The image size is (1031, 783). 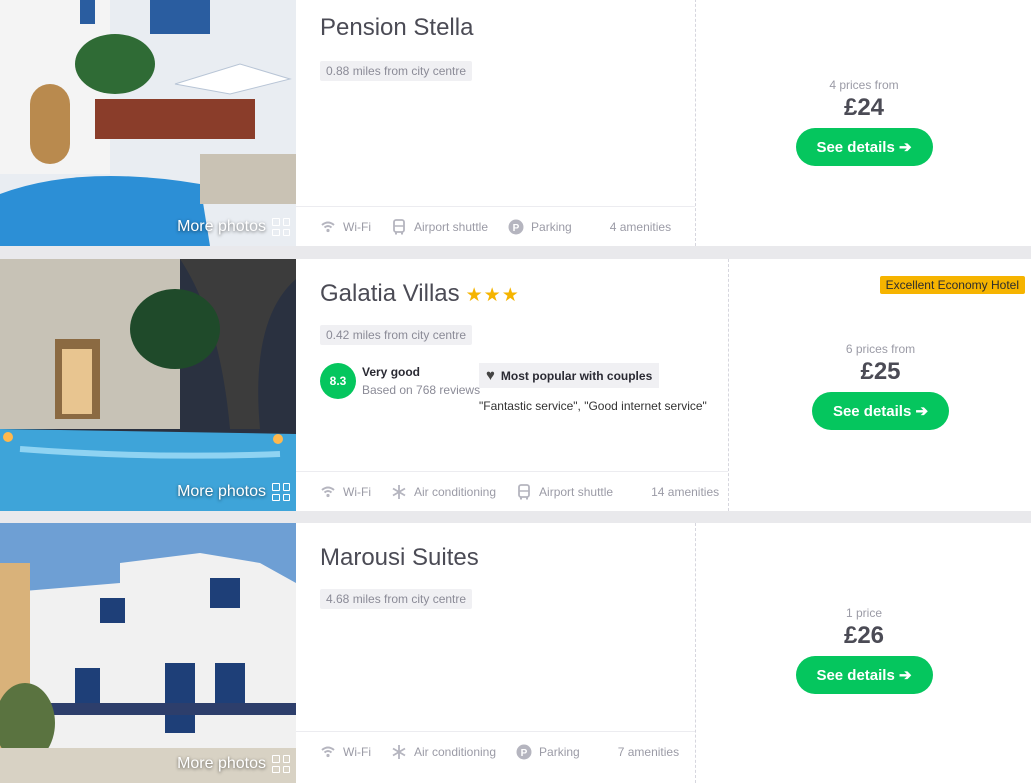 What do you see at coordinates (421, 390) in the screenshot?
I see `review-count: Based on 768 reviews` at bounding box center [421, 390].